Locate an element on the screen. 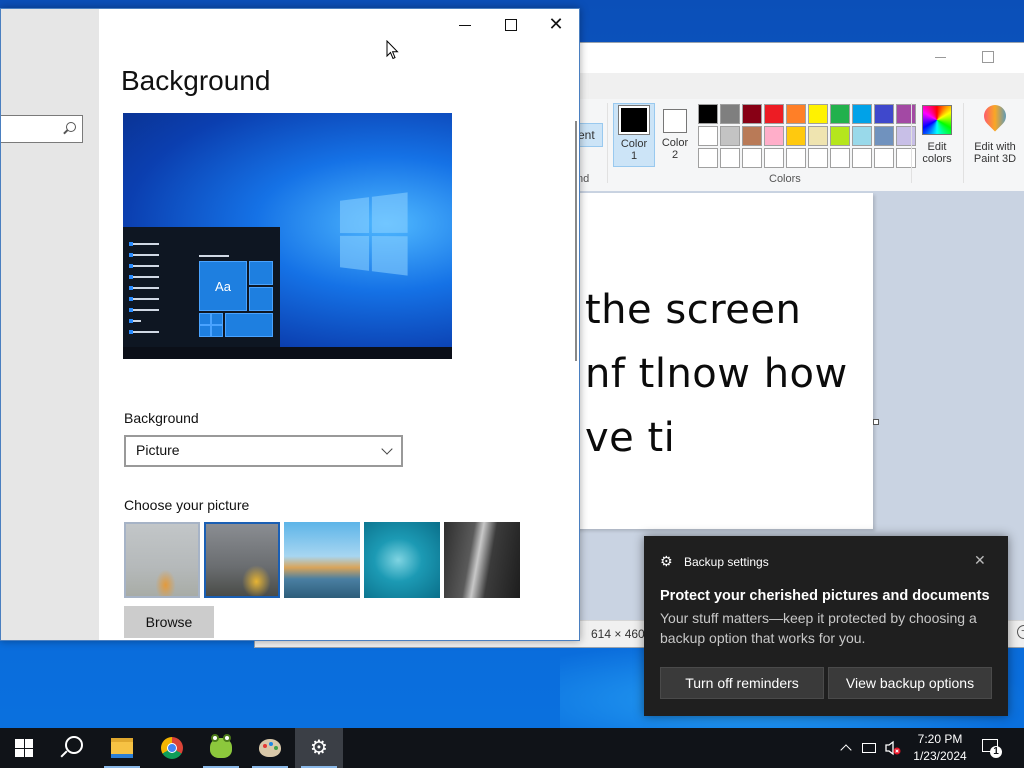 The height and width of the screenshot is (768, 1024). background-type-dropdown: Picture is located at coordinates (263, 451).